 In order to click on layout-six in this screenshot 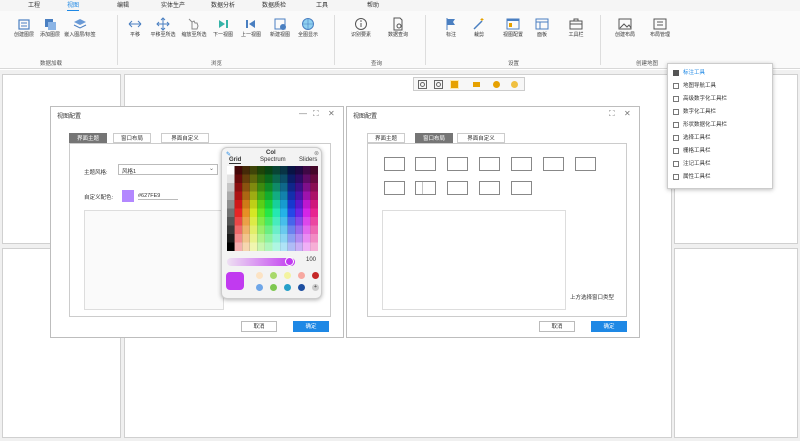, I will do `click(521, 188)`.